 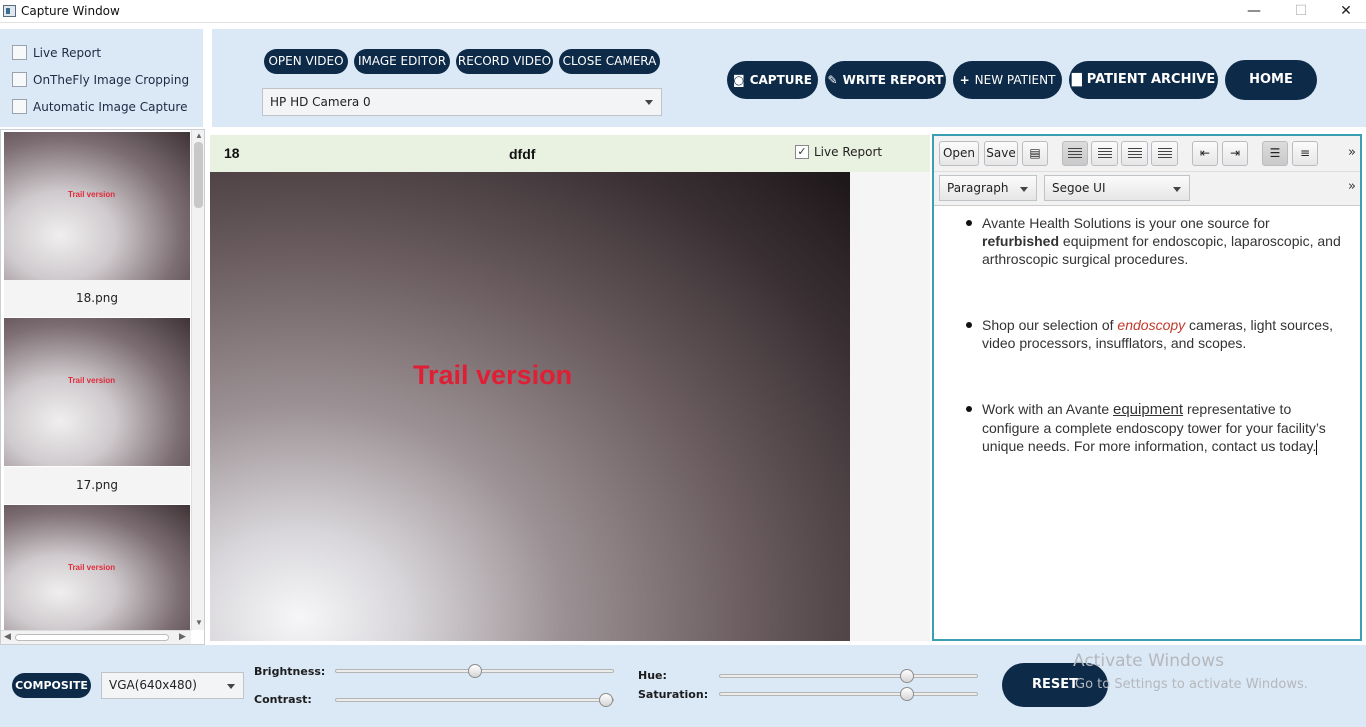 I want to click on resolution-select: VGA(640x480), so click(x=172, y=685).